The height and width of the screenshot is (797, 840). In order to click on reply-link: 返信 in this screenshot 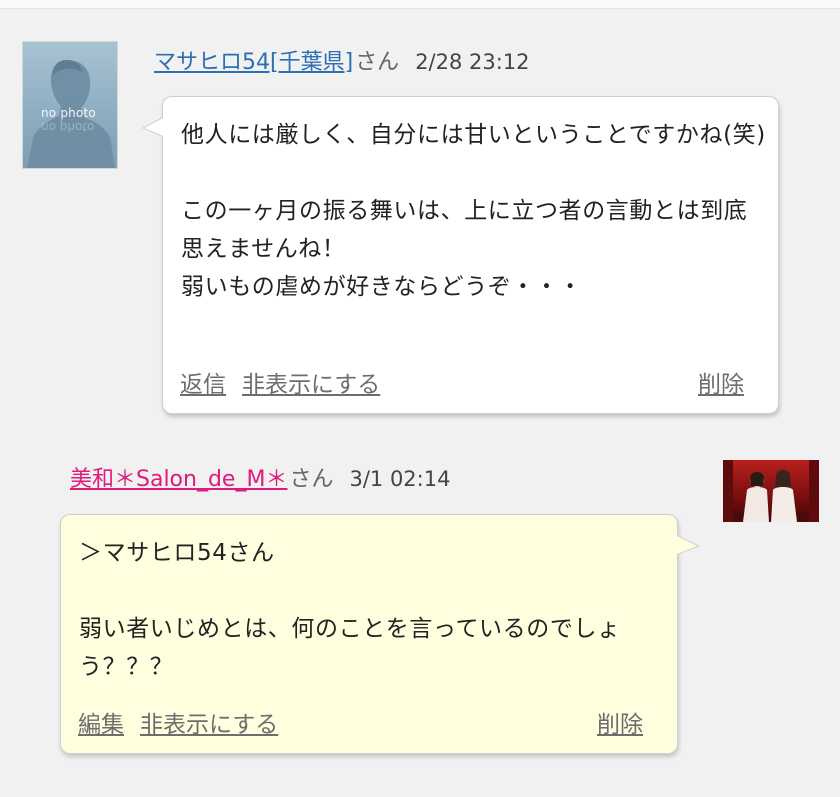, I will do `click(203, 385)`.